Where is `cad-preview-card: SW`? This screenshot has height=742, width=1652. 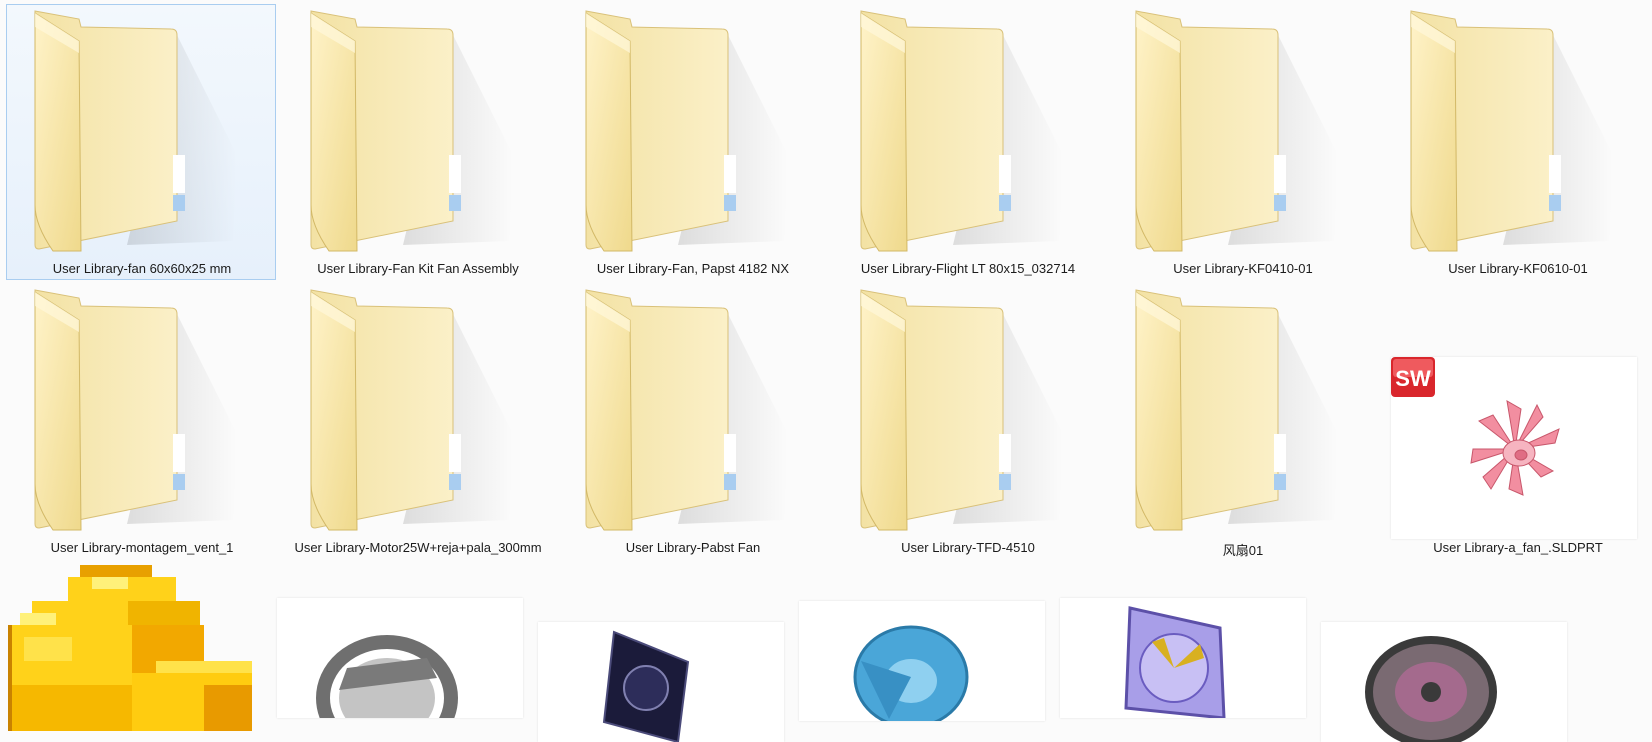
cad-preview-card: SW is located at coordinates (1514, 448).